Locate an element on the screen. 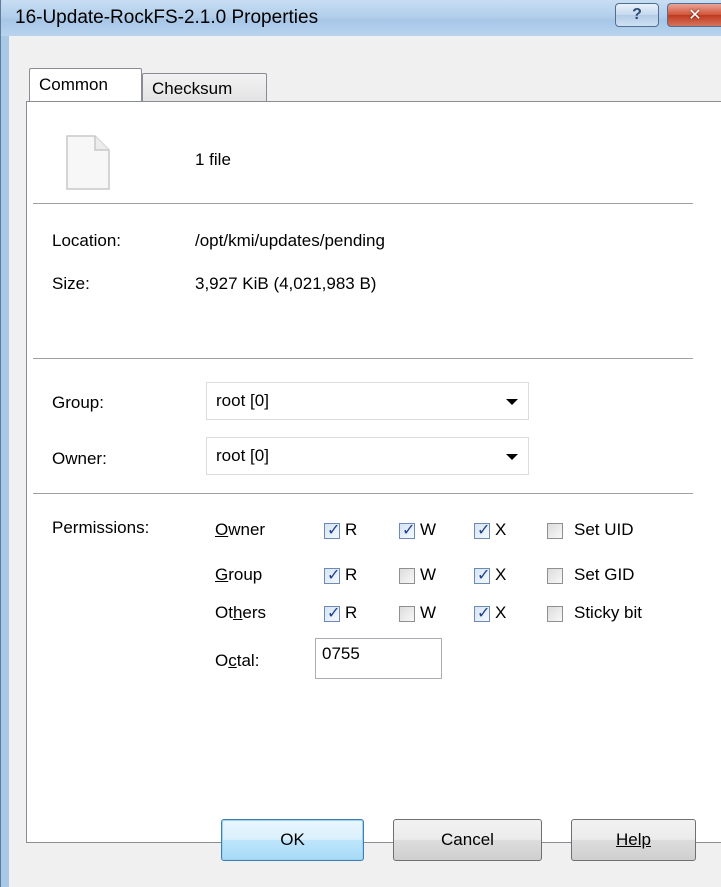 The image size is (721, 887). checkbox-owner-x: ✓ is located at coordinates (482, 530).